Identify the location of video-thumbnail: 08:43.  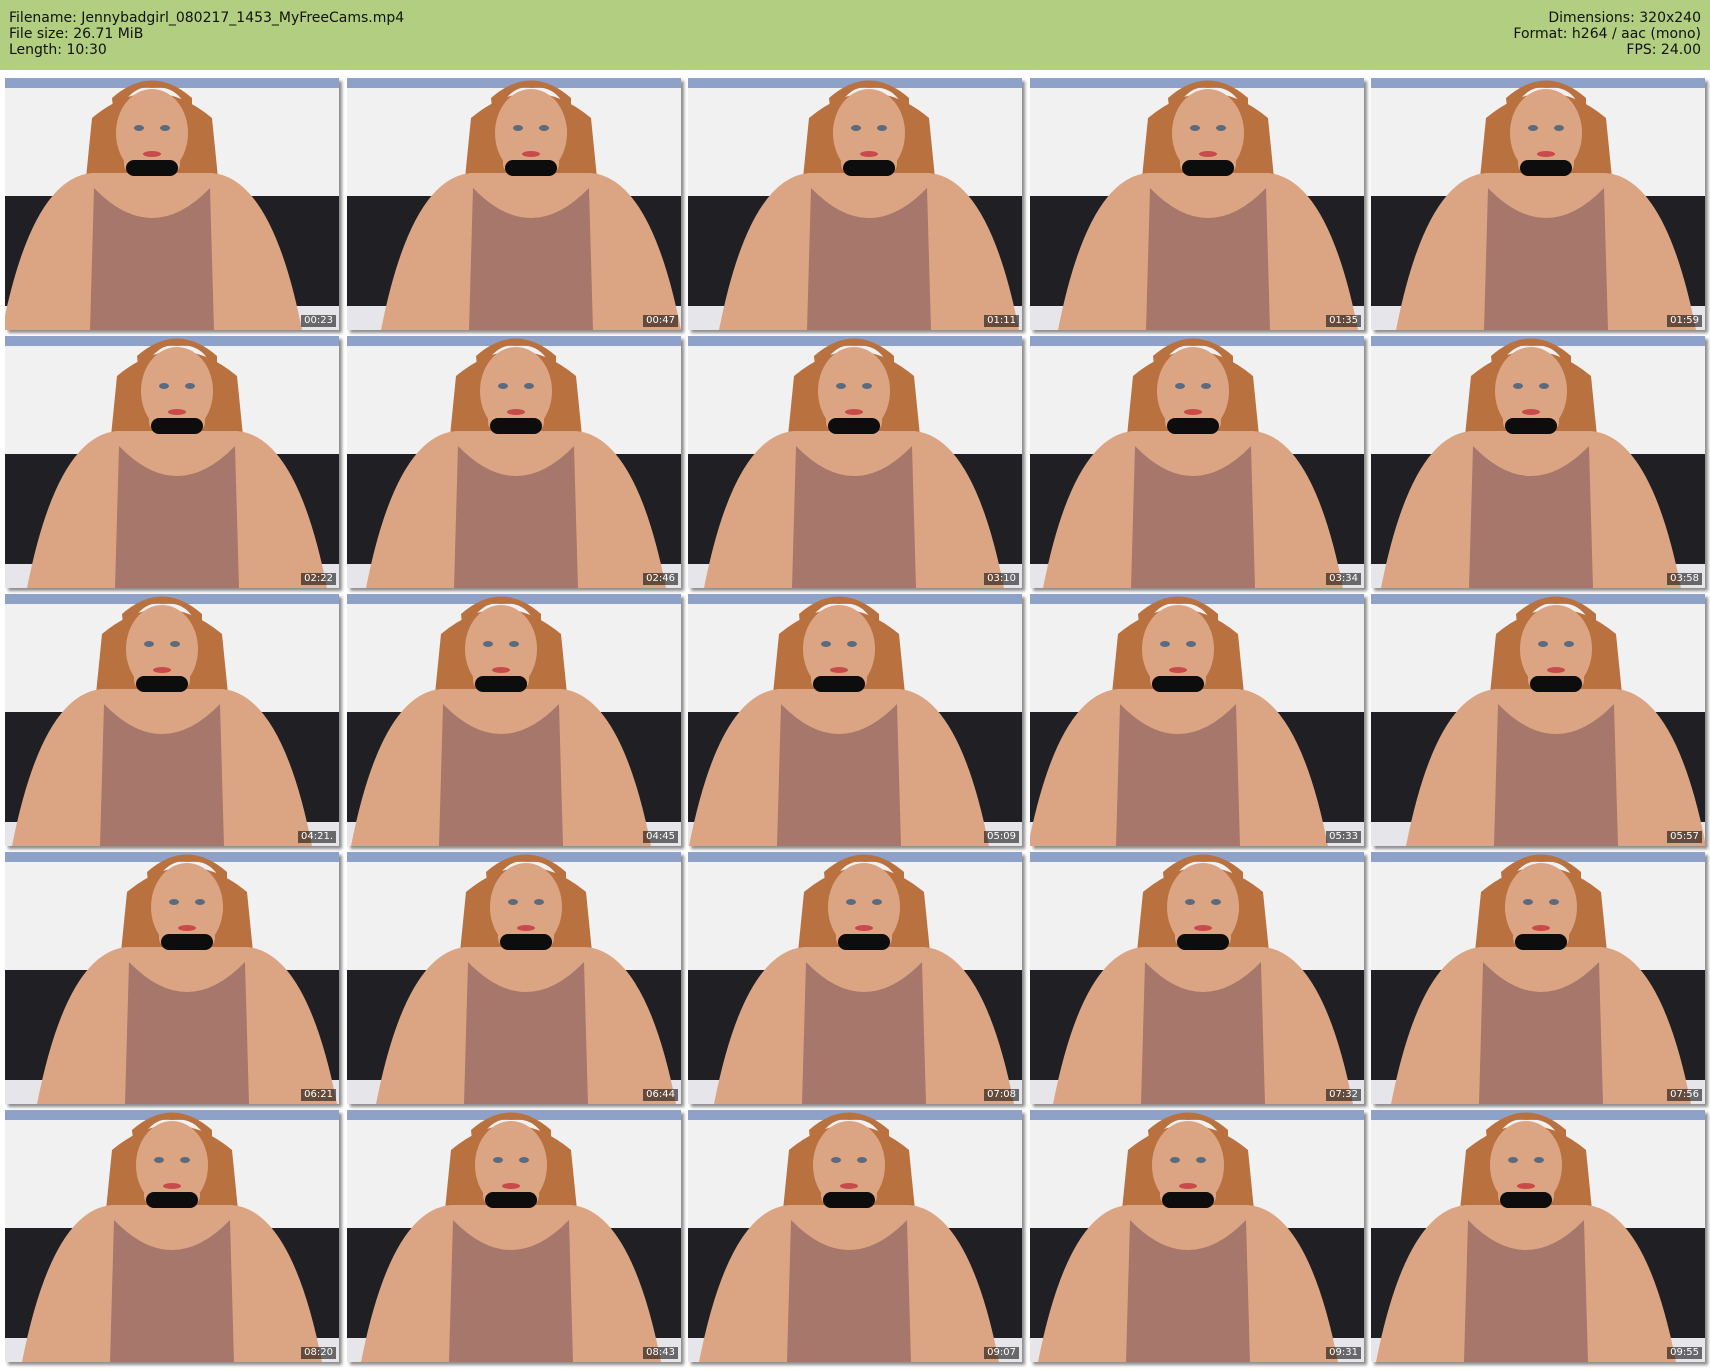
(514, 1236).